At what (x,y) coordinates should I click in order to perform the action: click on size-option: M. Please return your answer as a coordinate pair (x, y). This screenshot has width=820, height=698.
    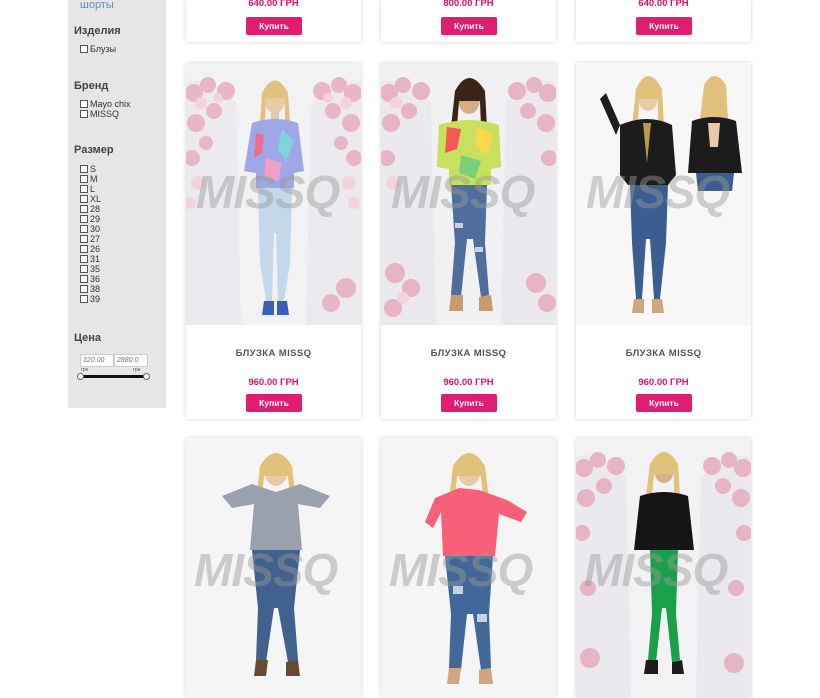
    Looking at the image, I should click on (89, 179).